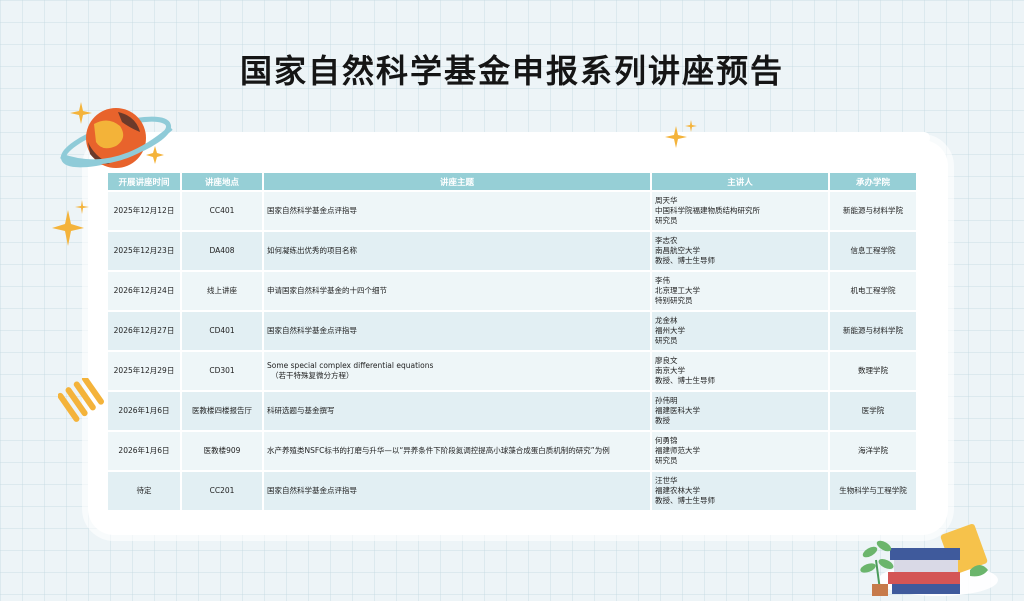 This screenshot has width=1024, height=601. I want to click on books-plant-icon, so click(929, 559).